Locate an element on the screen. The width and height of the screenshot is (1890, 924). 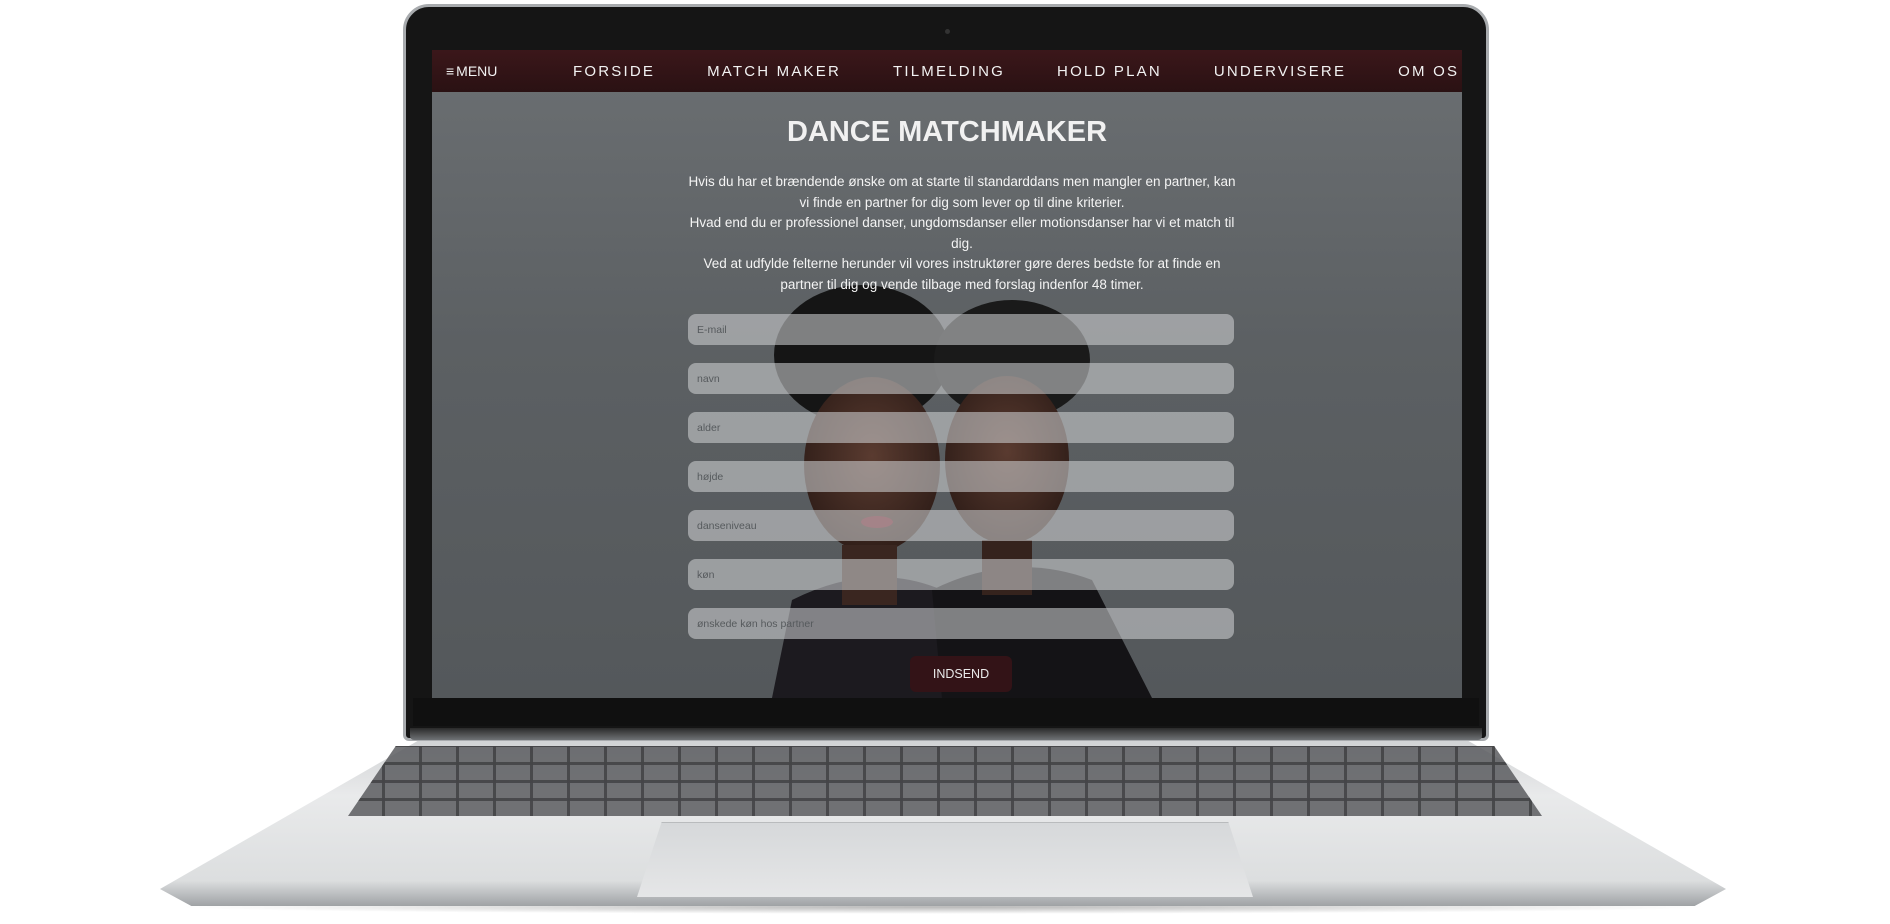
hamburger-icon: ≡ is located at coordinates (450, 71).